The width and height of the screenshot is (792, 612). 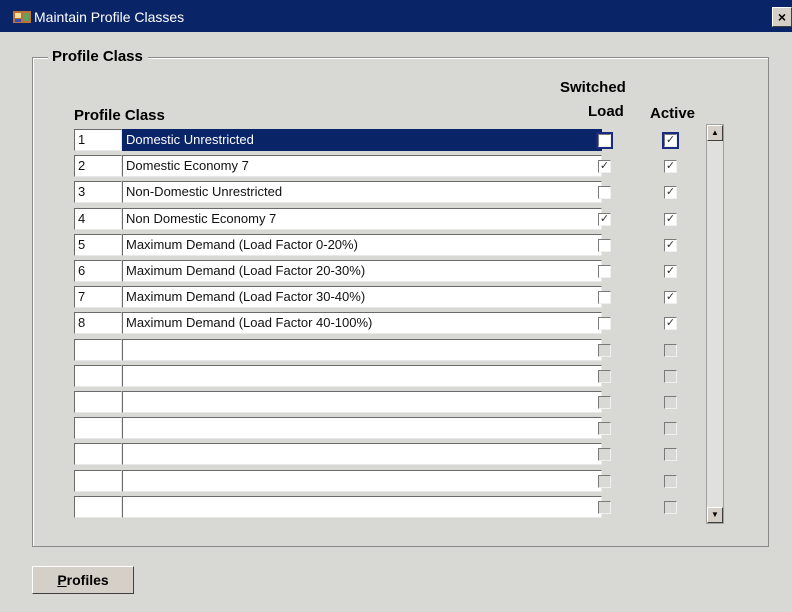 I want to click on profile-class-name-cell: Non-Domestic Unrestricted, so click(x=362, y=192).